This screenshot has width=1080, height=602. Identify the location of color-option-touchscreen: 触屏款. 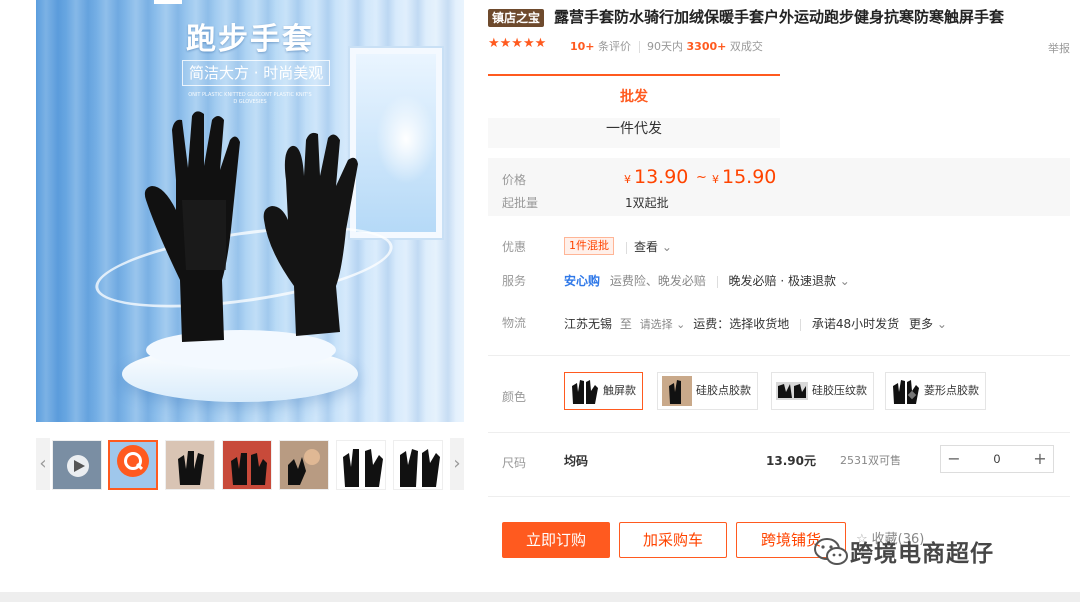
(603, 391).